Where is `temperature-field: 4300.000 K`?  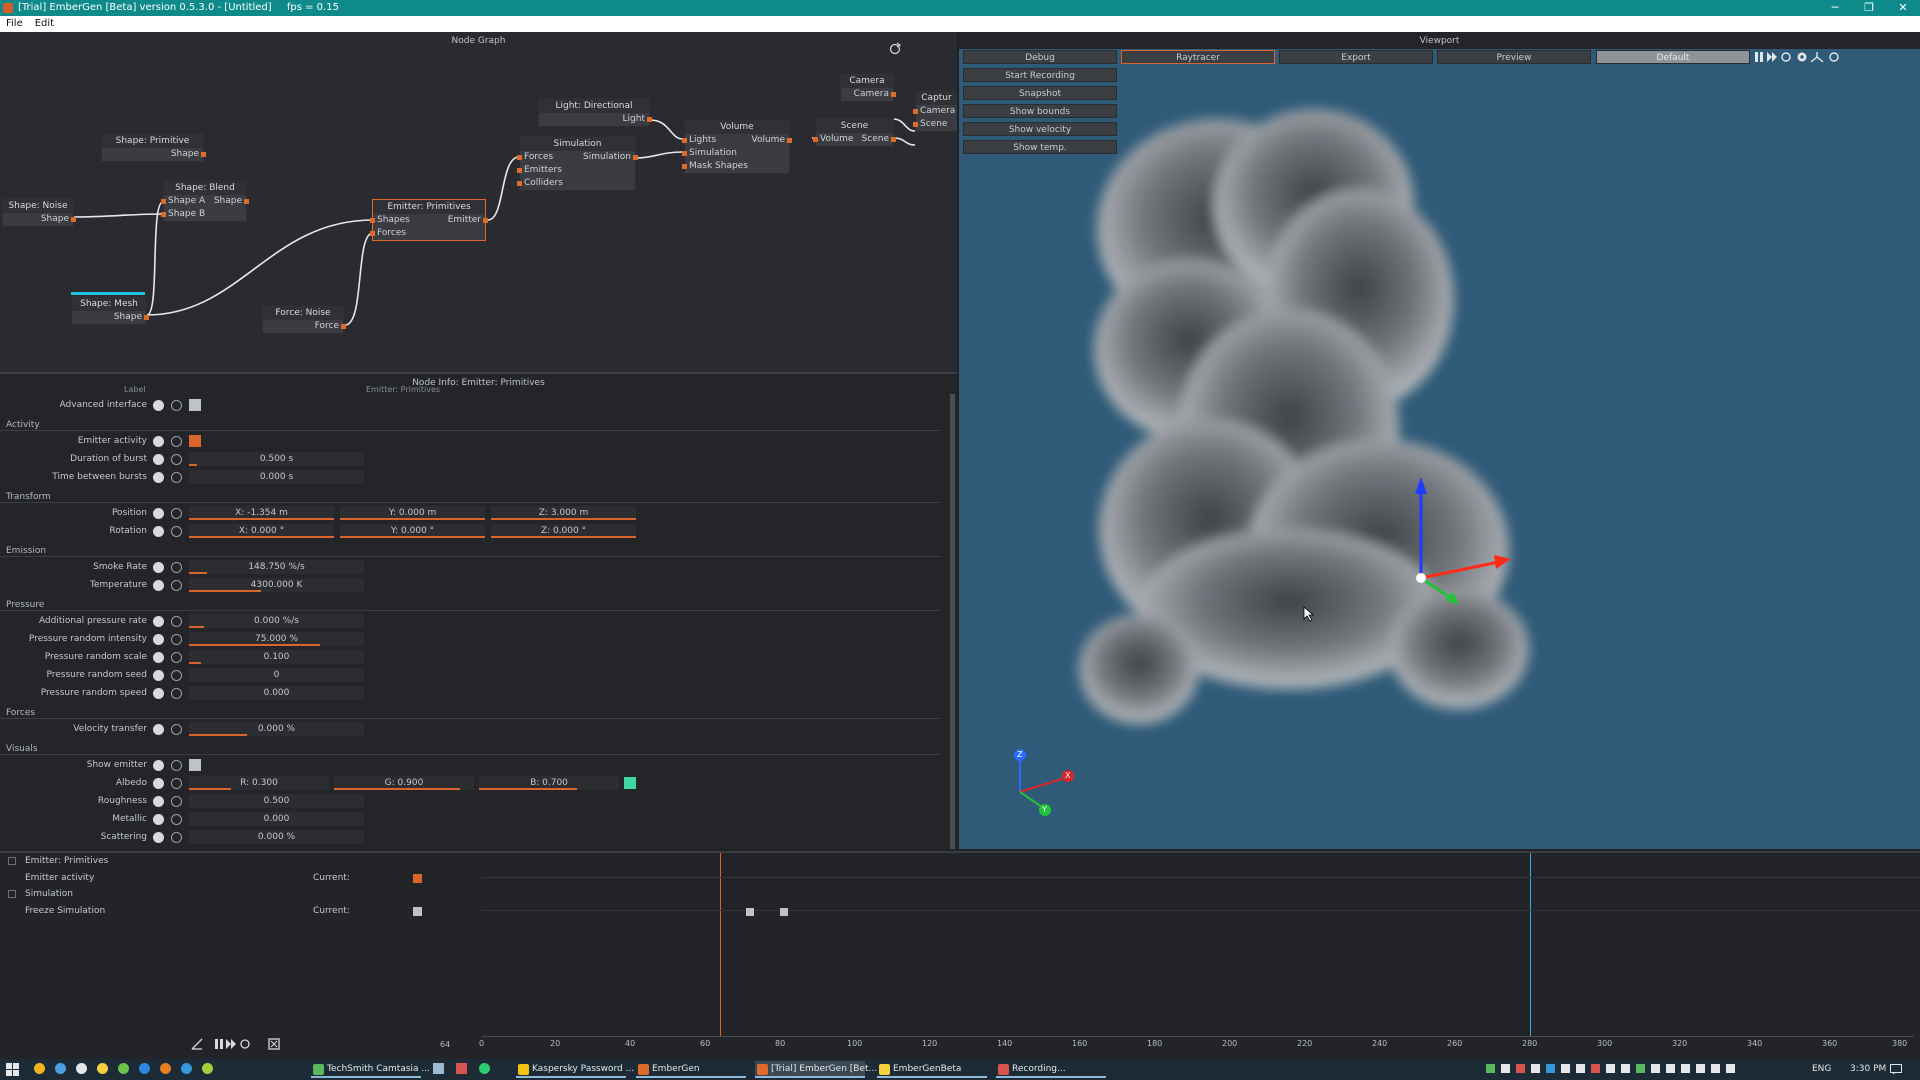
temperature-field: 4300.000 K is located at coordinates (276, 585).